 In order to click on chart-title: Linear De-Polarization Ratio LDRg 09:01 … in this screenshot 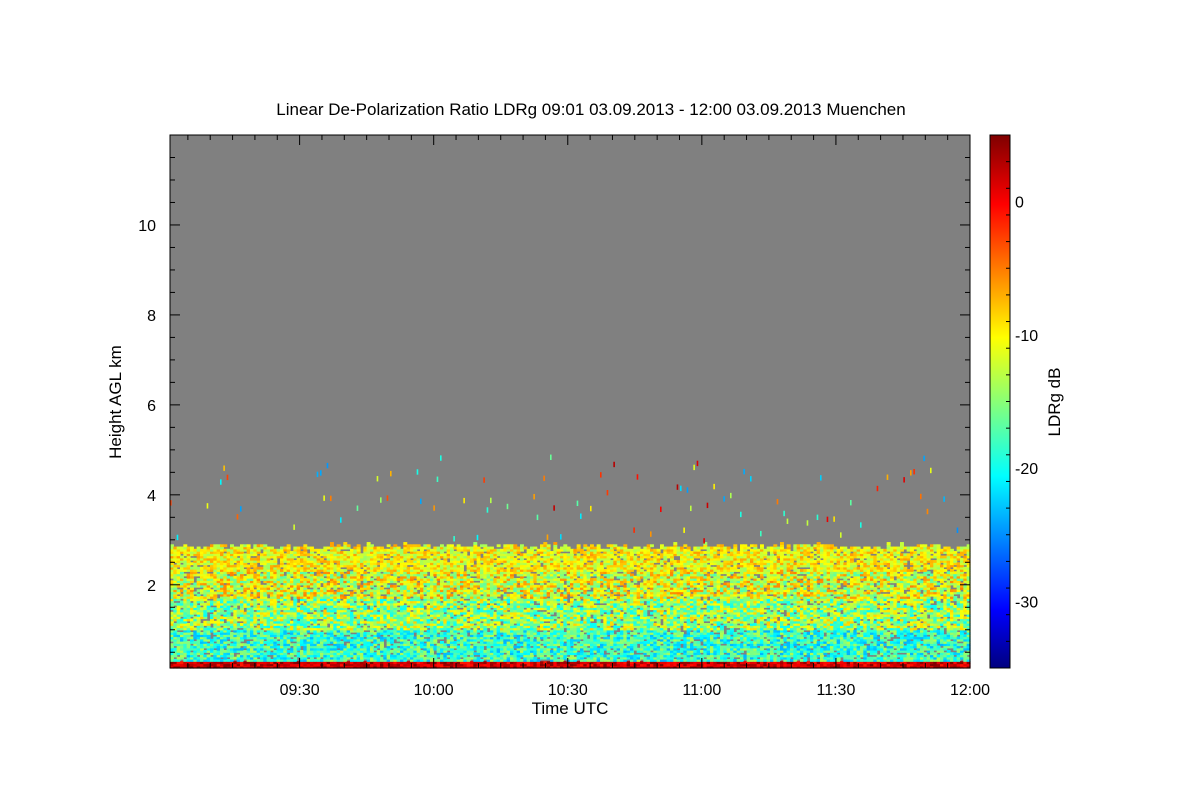, I will do `click(590, 109)`.